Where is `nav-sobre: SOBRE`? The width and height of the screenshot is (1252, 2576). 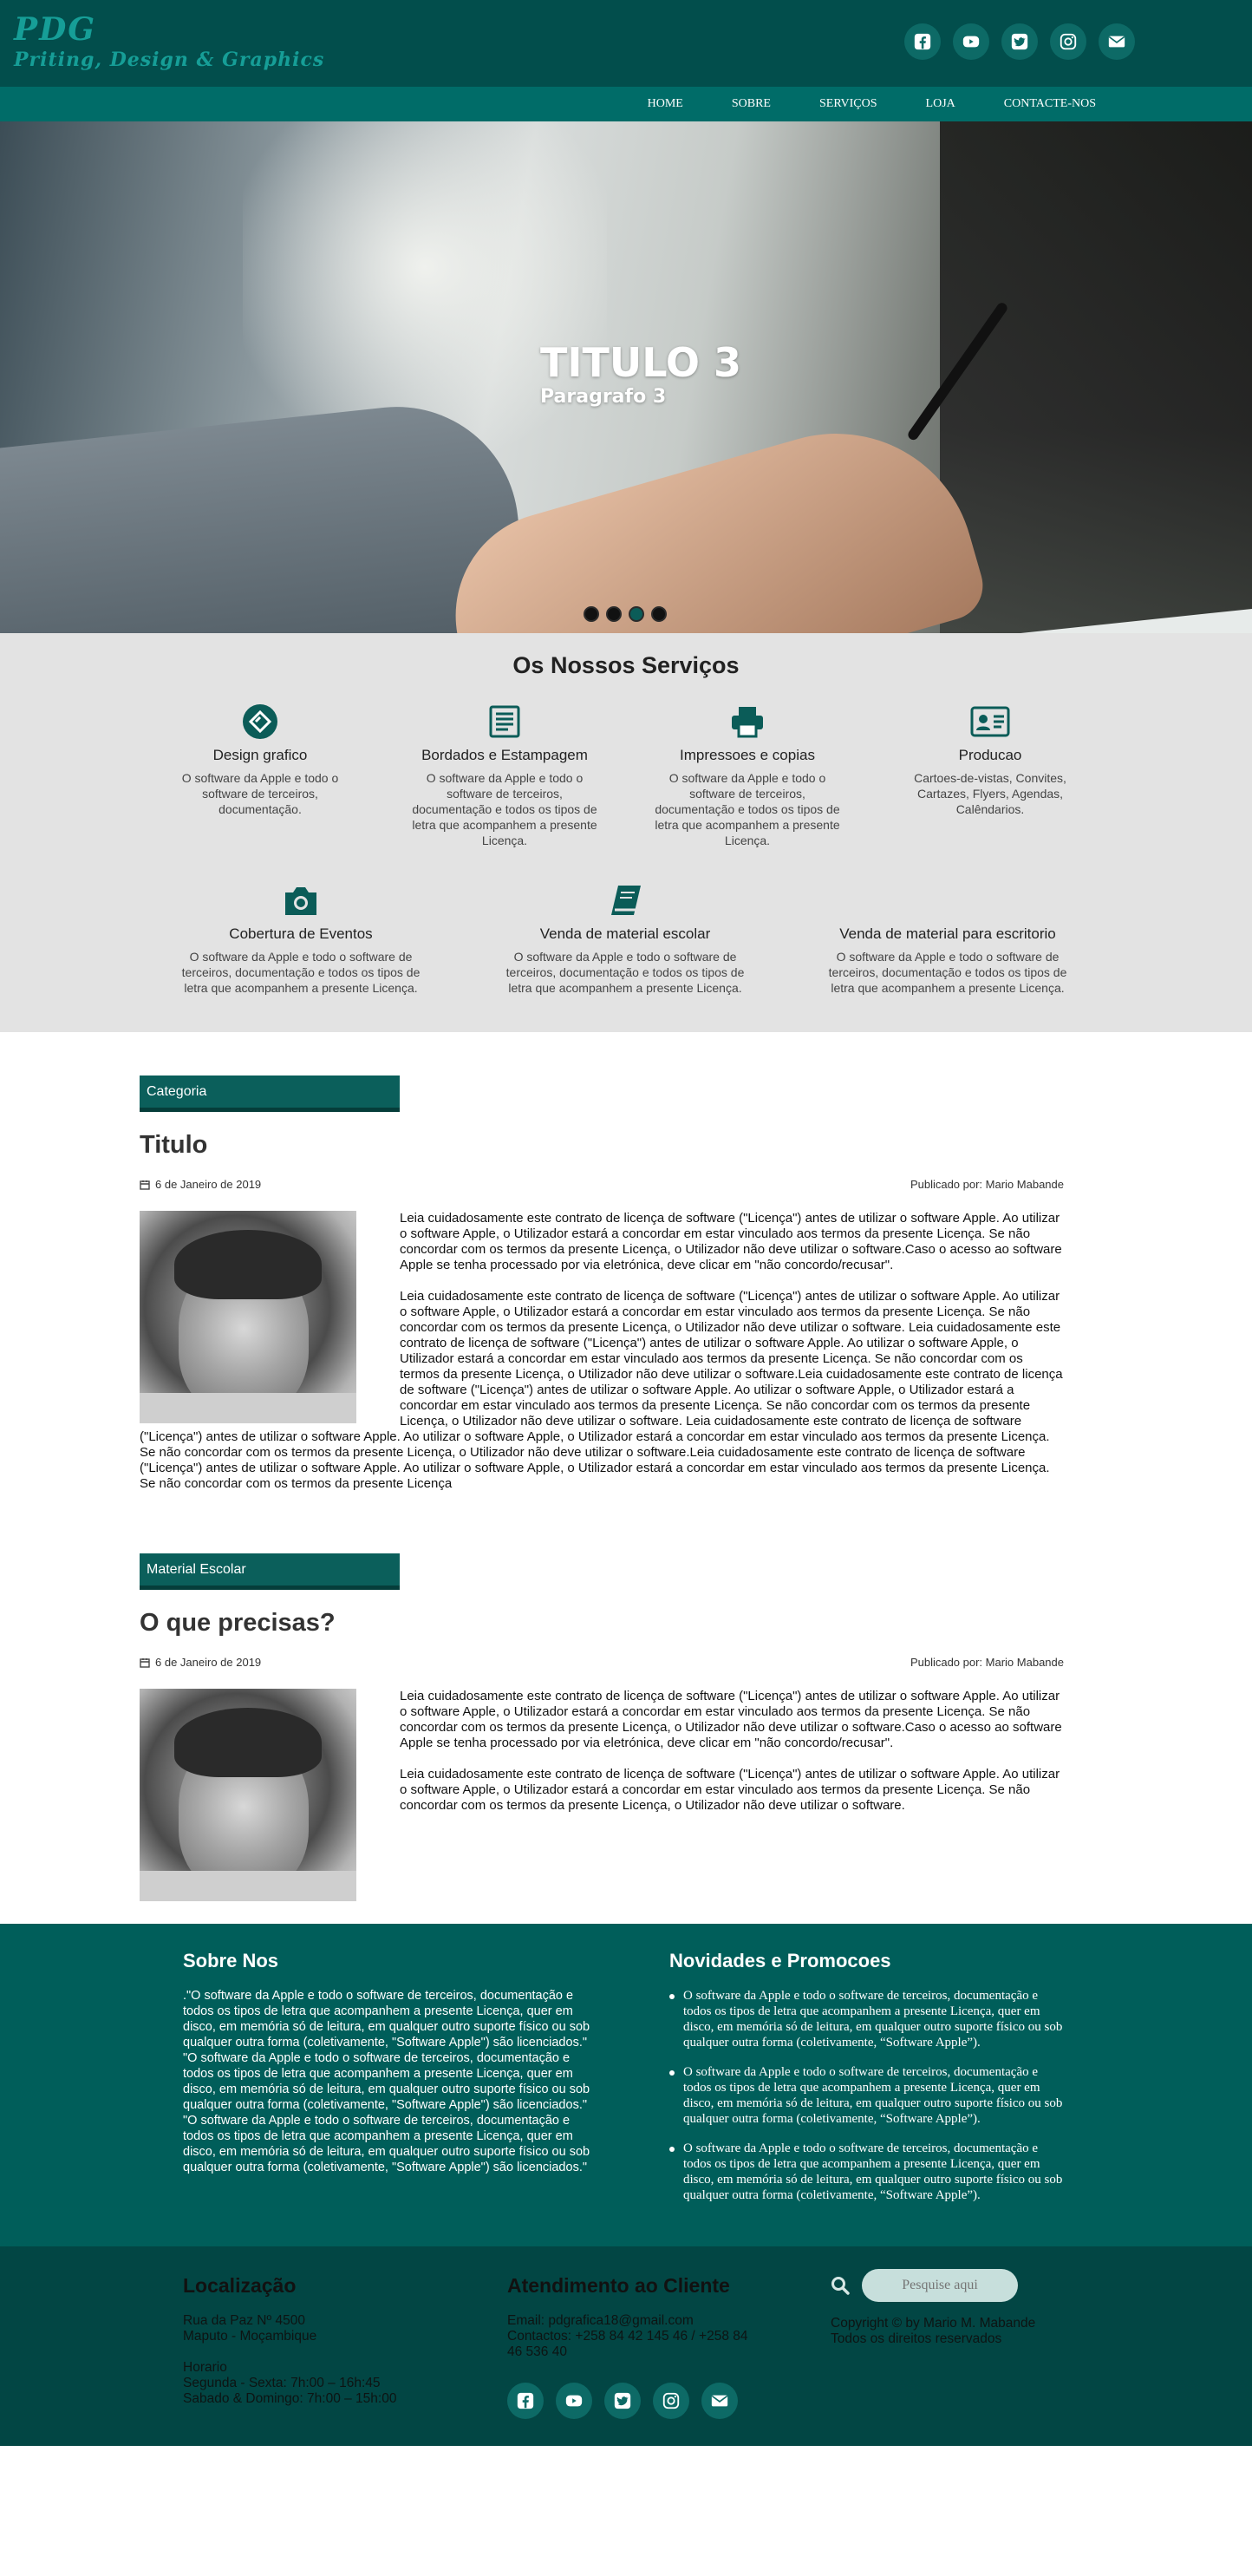
nav-sobre: SOBRE is located at coordinates (751, 104).